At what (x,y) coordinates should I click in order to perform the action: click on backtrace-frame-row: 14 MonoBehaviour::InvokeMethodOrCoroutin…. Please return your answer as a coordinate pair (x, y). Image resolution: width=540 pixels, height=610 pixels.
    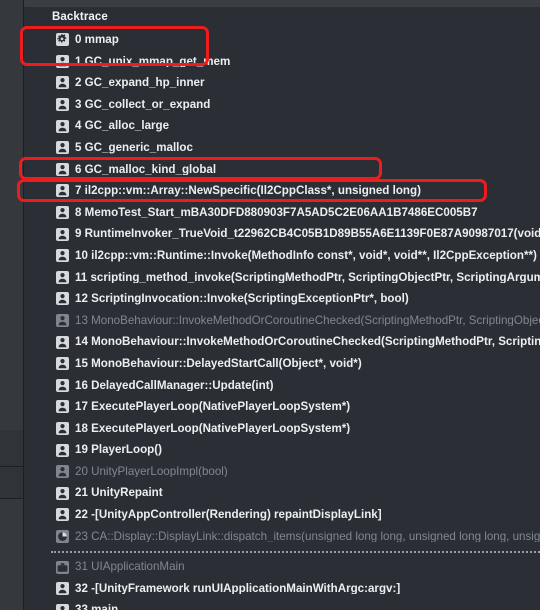
    Looking at the image, I should click on (282, 342).